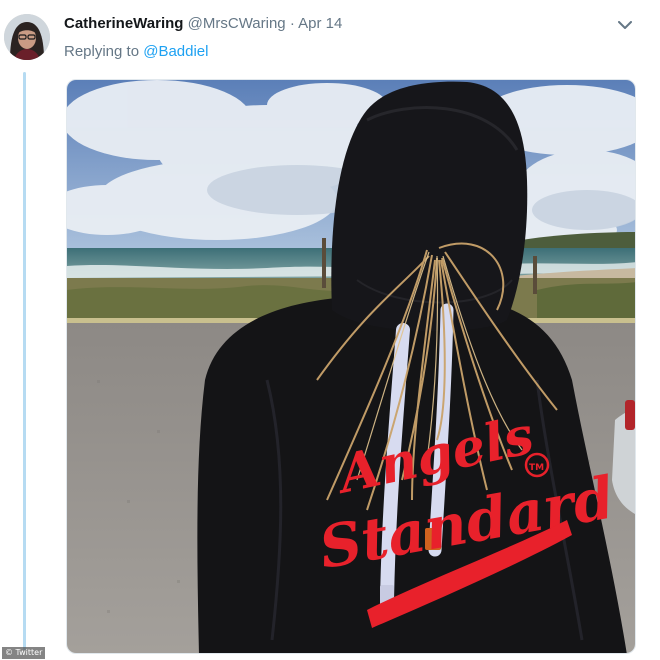  Describe the element at coordinates (24, 653) in the screenshot. I see `watermark: © Twitter` at that location.